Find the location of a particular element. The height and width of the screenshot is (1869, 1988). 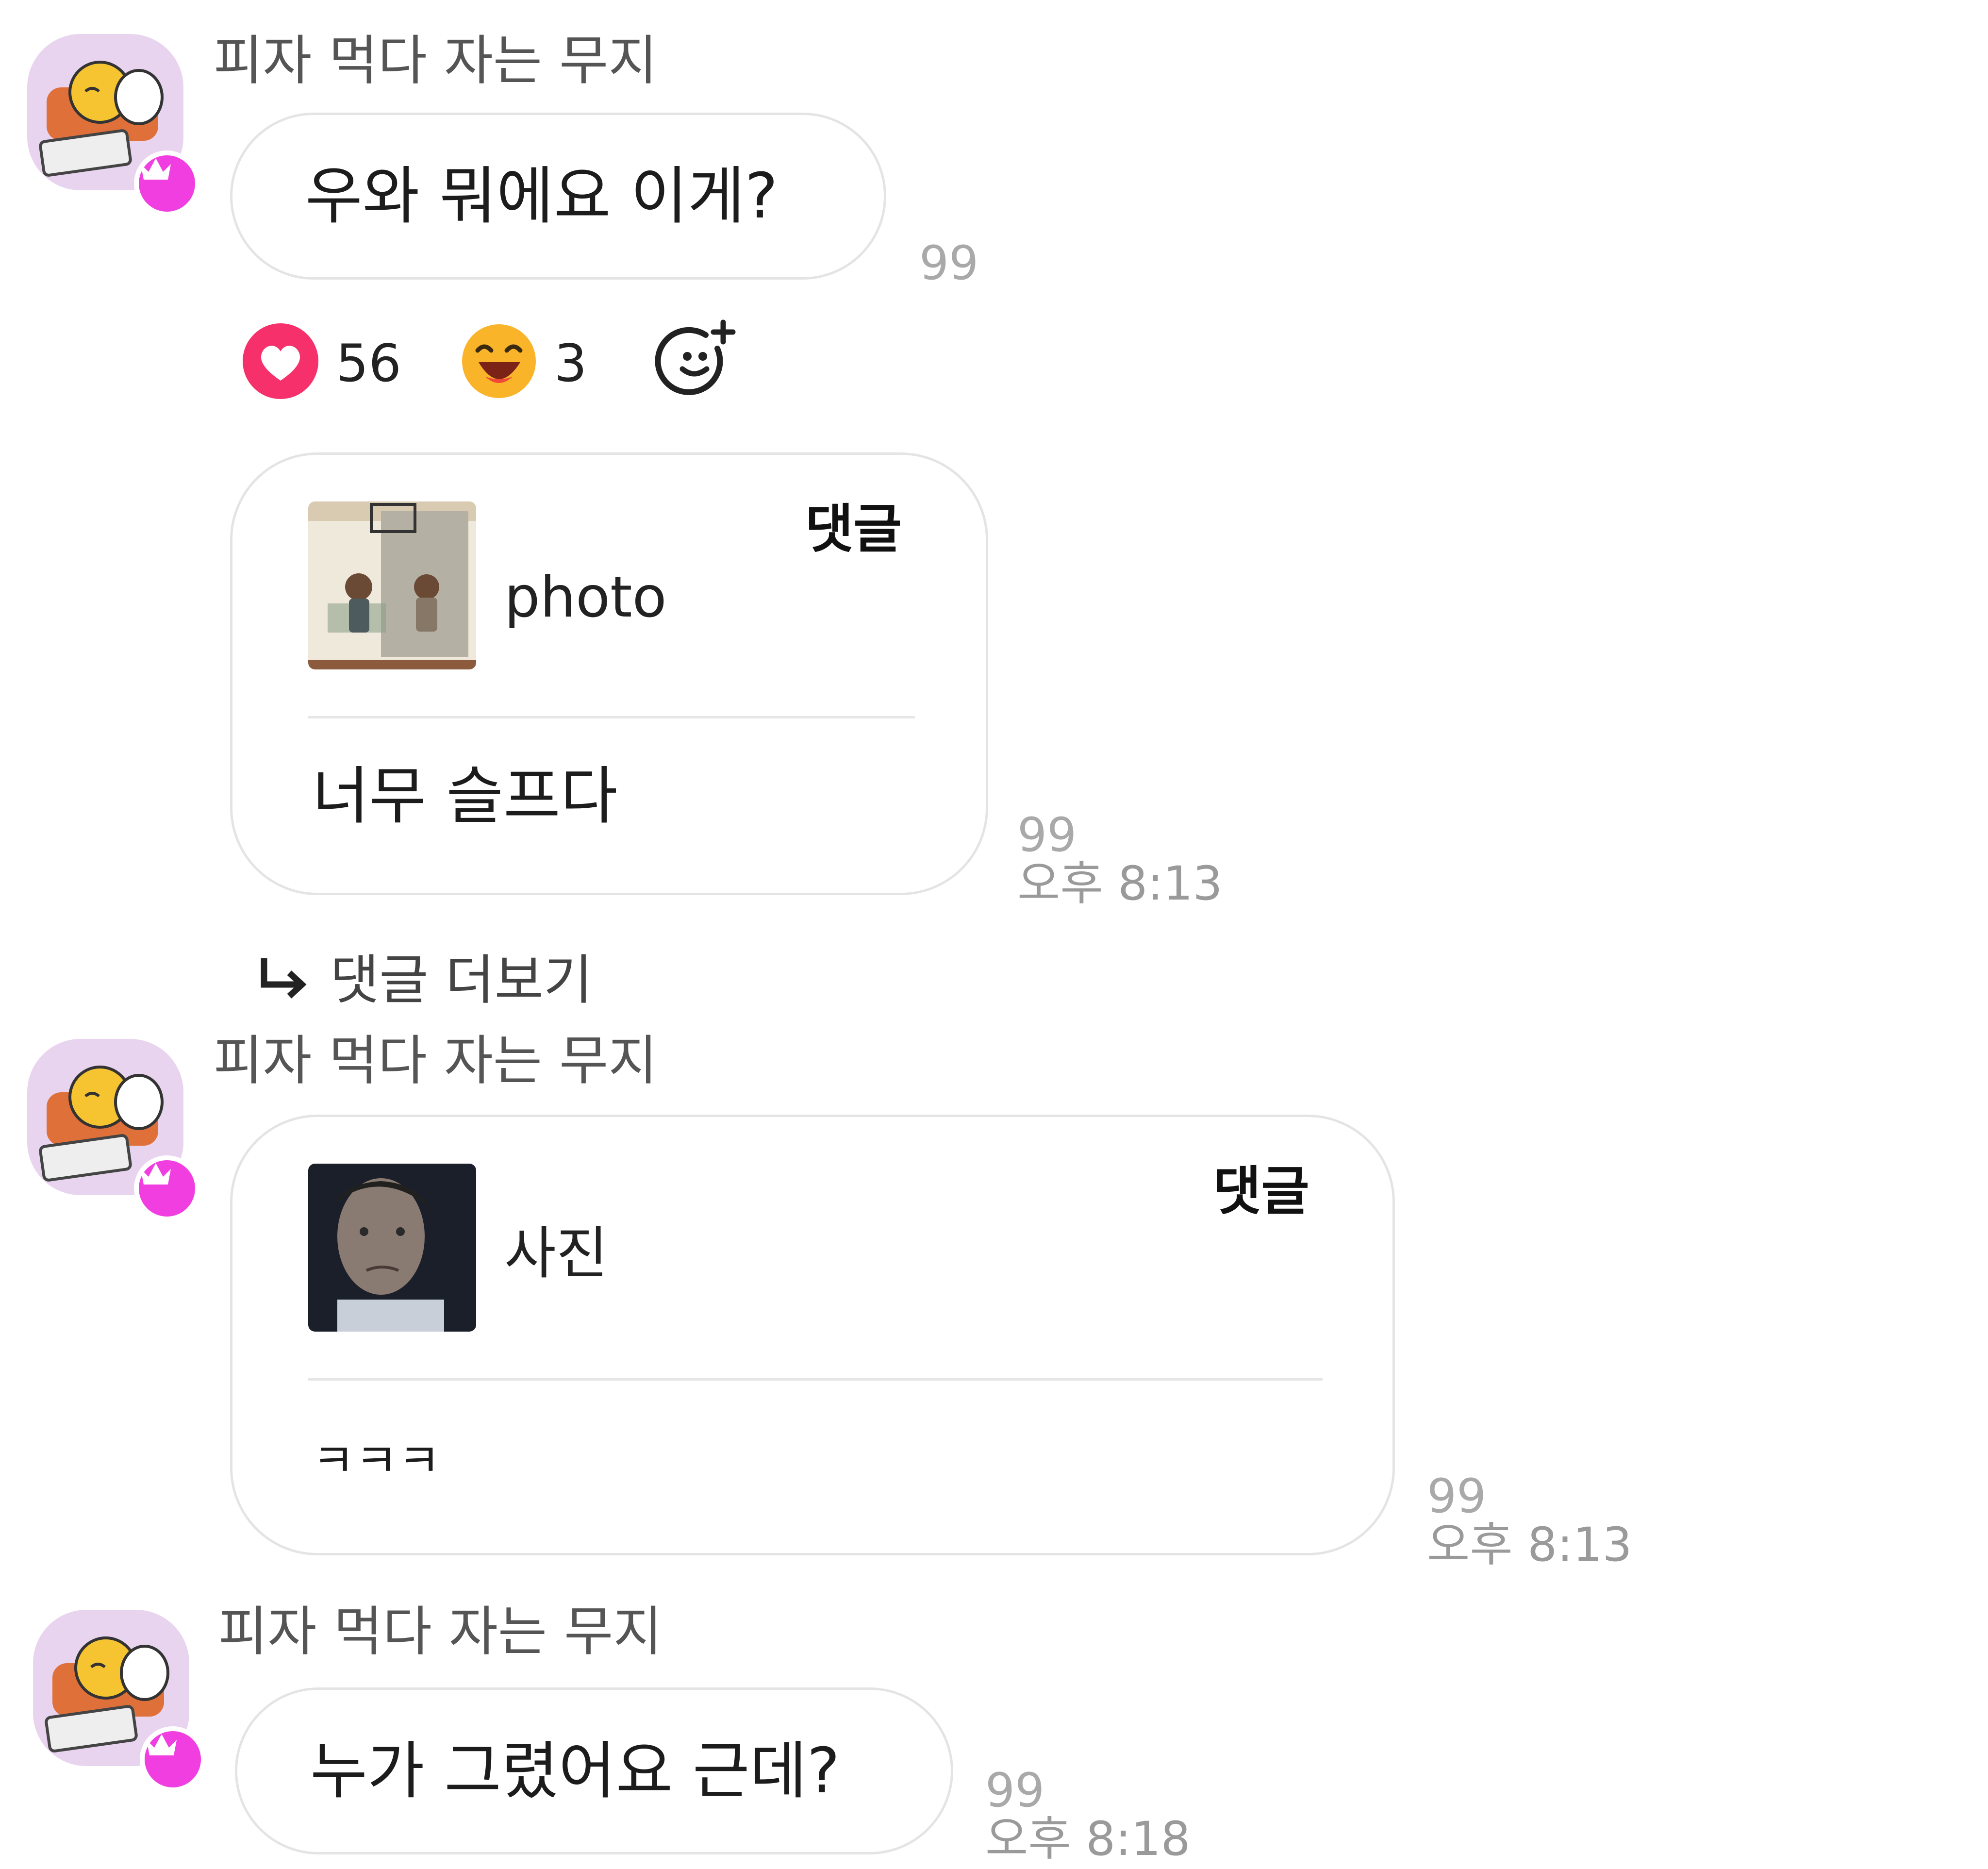

add-reaction-icon is located at coordinates (697, 359).